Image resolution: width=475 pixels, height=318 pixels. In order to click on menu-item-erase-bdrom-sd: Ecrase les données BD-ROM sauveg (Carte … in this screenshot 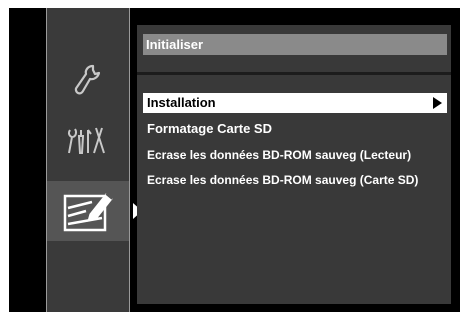, I will do `click(295, 180)`.